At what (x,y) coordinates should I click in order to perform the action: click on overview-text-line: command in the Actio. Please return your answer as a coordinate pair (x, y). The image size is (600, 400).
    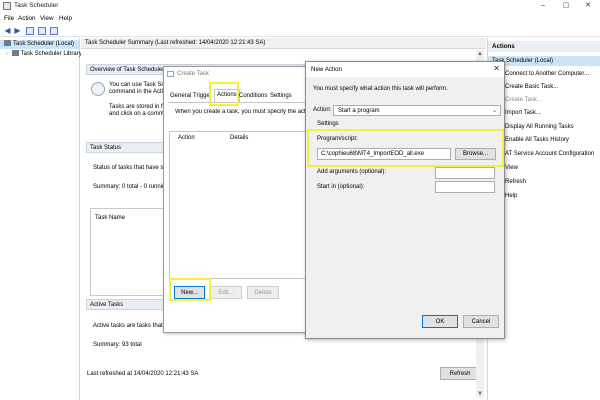
    Looking at the image, I should click on (138, 92).